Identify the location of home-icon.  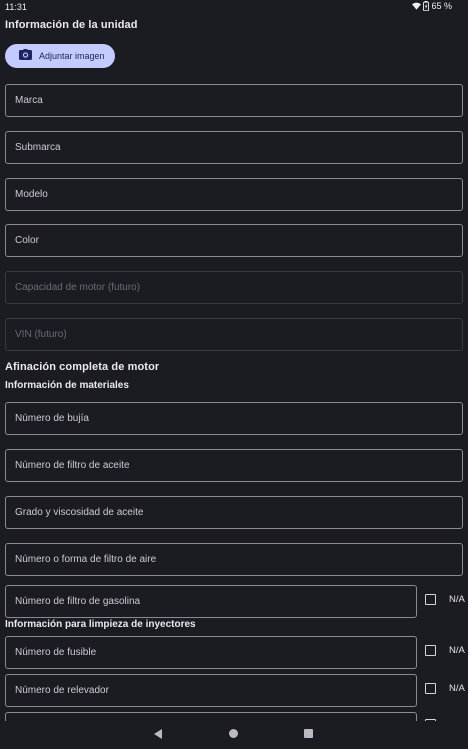
(233, 733).